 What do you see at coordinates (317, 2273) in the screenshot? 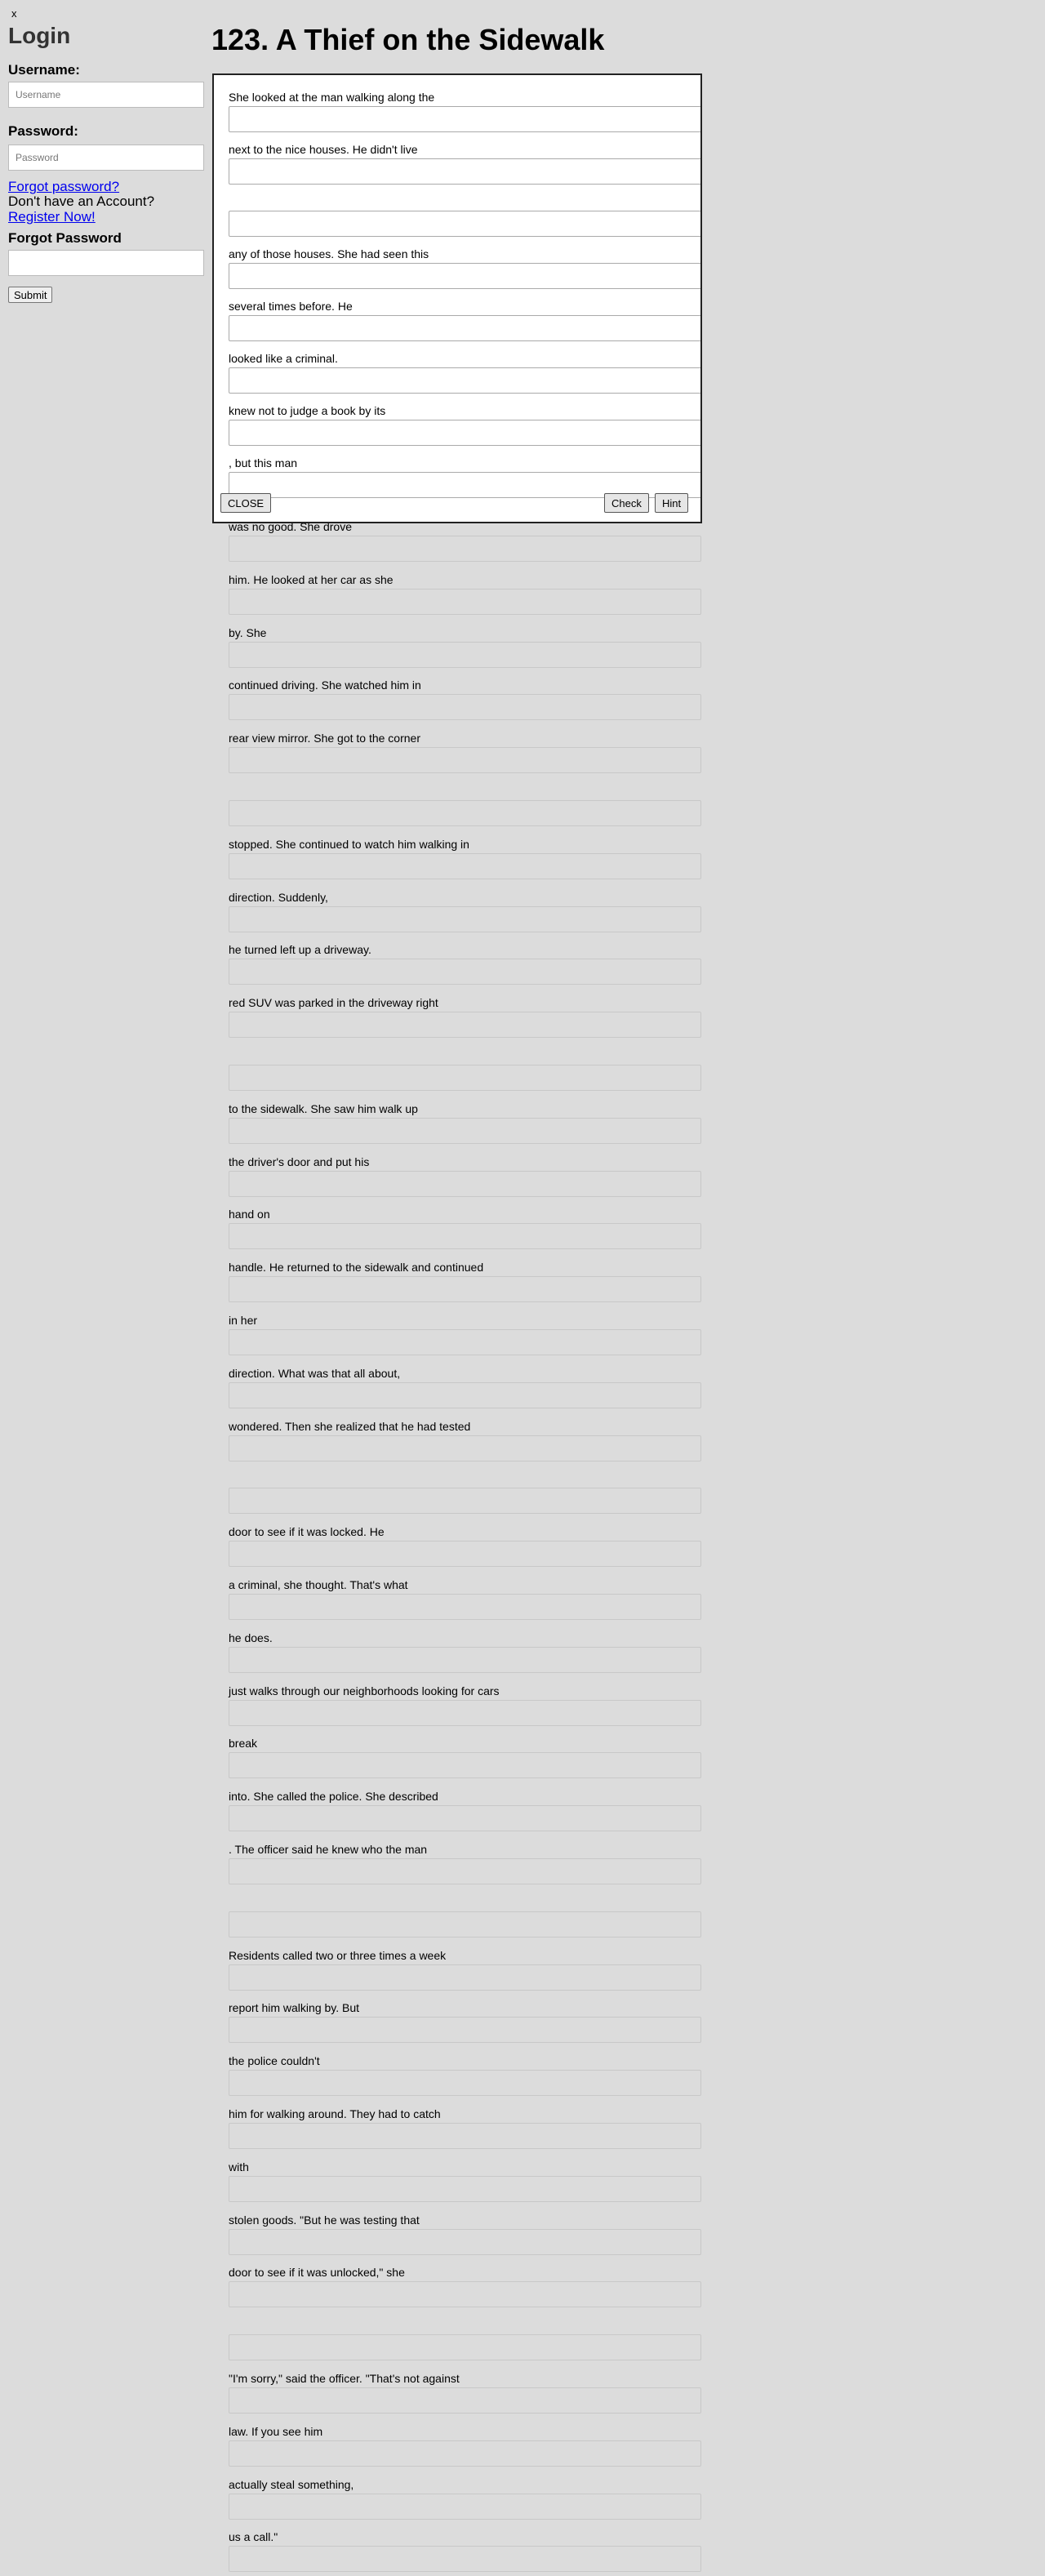
I see `segment-text: door to see if it was unlocked," she` at bounding box center [317, 2273].